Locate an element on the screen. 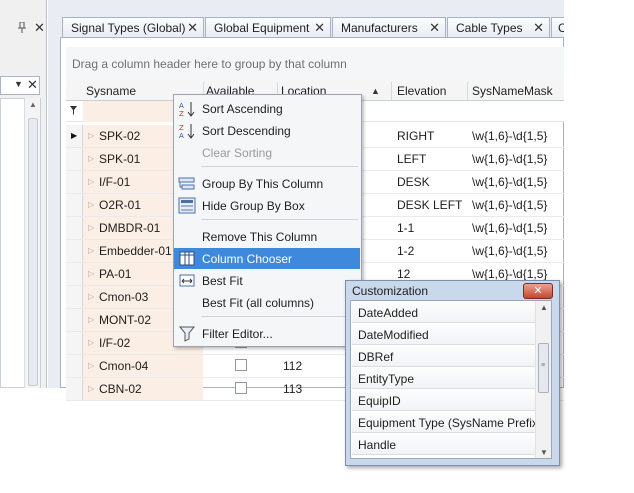 The image size is (634, 493). cell-sysname: O2R-01 is located at coordinates (120, 205).